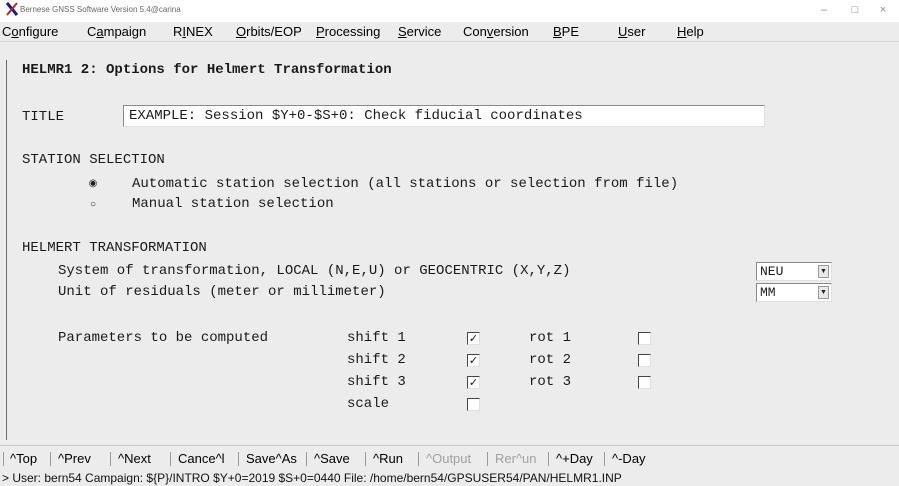 The height and width of the screenshot is (486, 899). What do you see at coordinates (116, 32) in the screenshot?
I see `menu-campaign: Campaign` at bounding box center [116, 32].